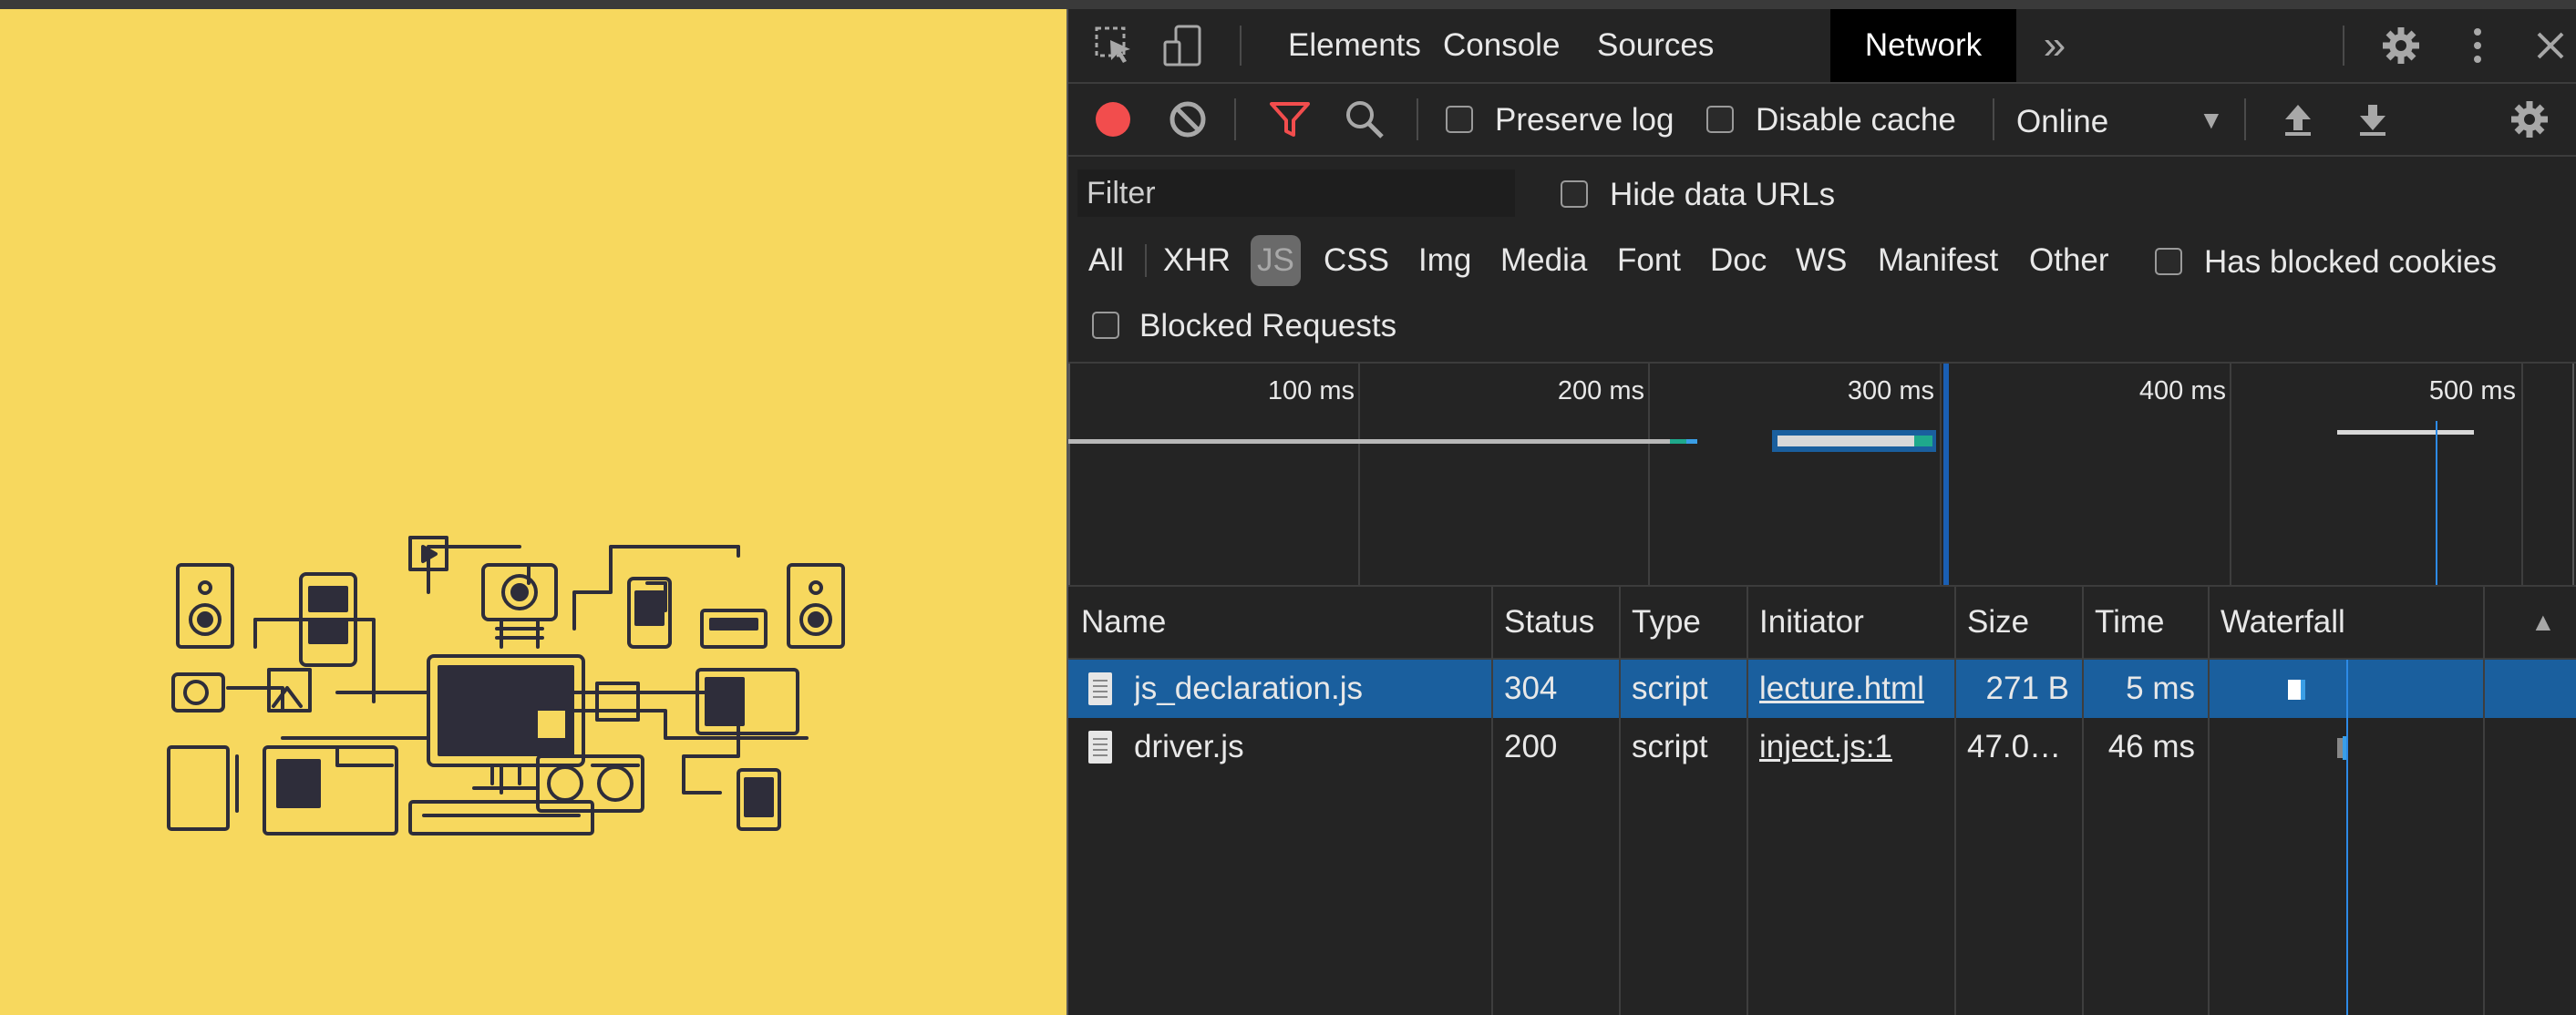 This screenshot has width=2576, height=1015. I want to click on type-filter-doc: Doc, so click(1738, 260).